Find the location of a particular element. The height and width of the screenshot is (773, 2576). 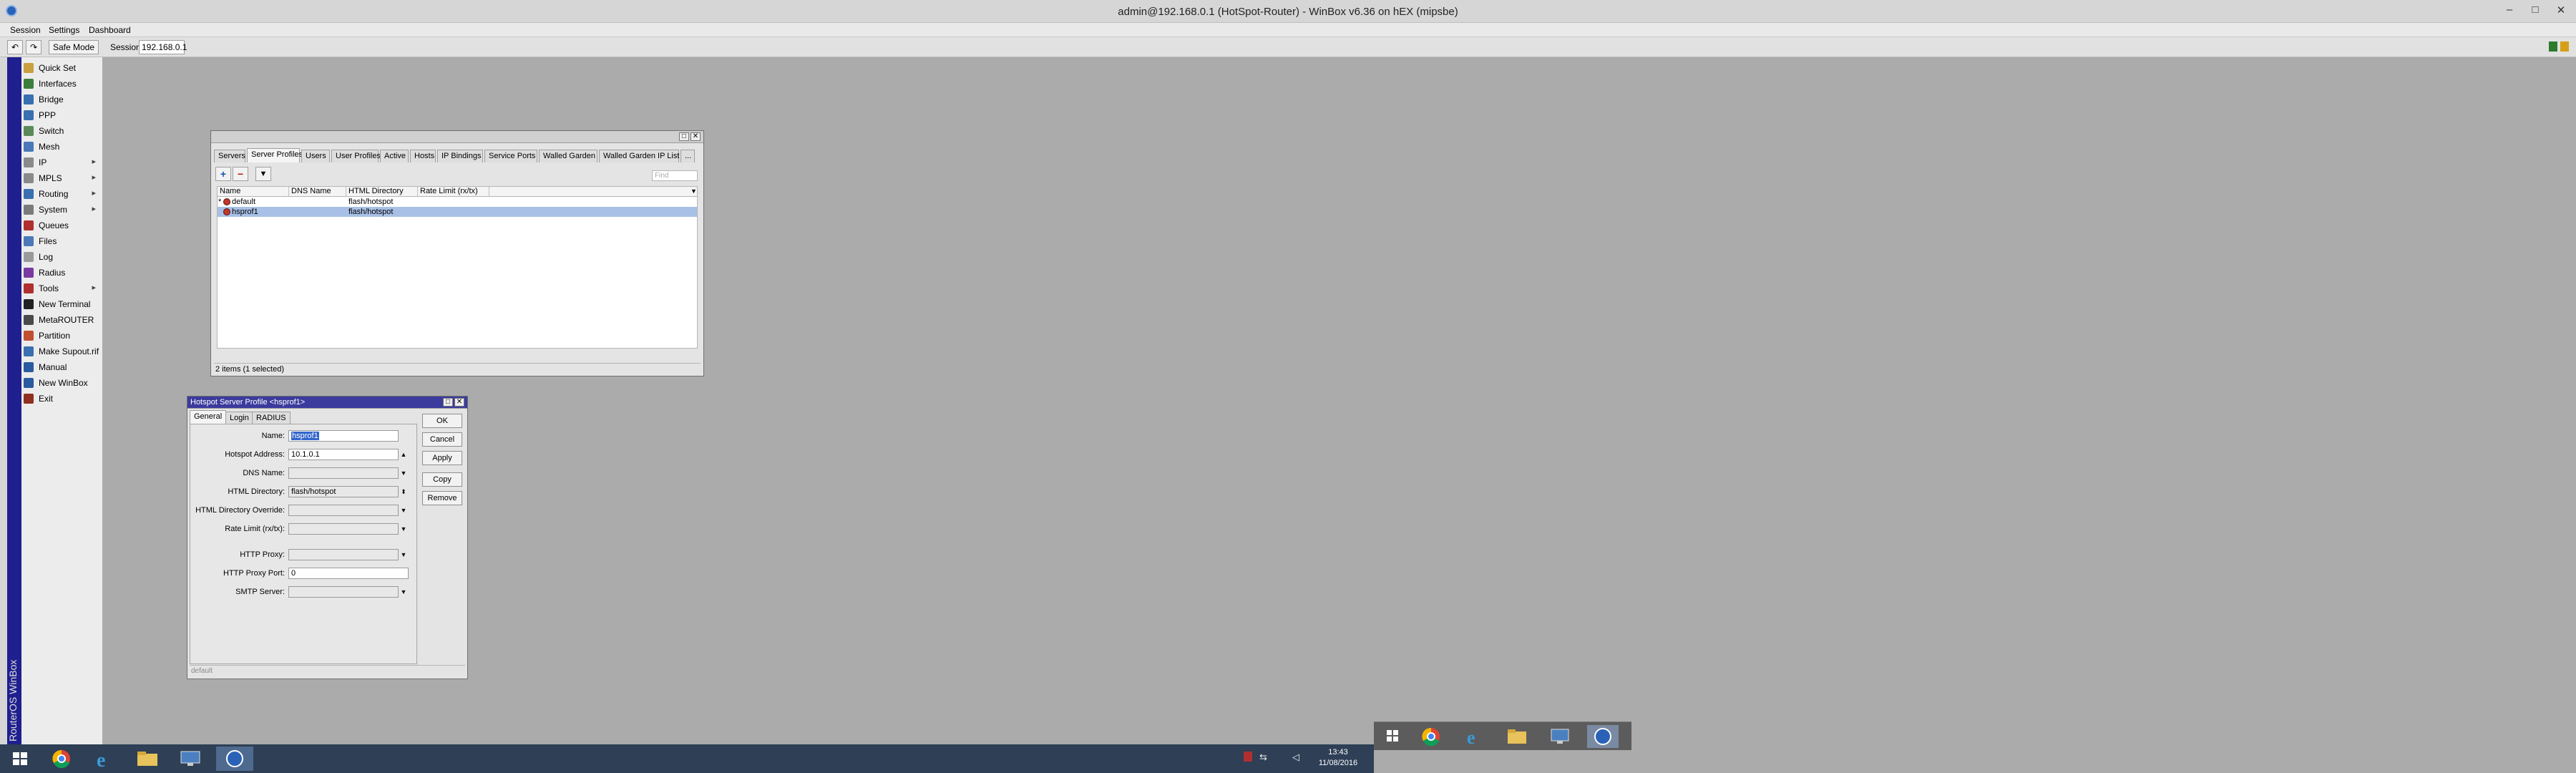

tab-walled-garden-ip-list: Walled Garden IP List is located at coordinates (639, 156).